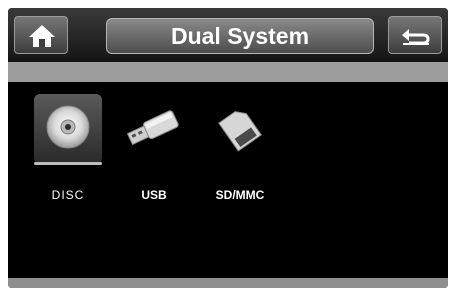 The height and width of the screenshot is (296, 454). What do you see at coordinates (228, 283) in the screenshot?
I see `footer-bar` at bounding box center [228, 283].